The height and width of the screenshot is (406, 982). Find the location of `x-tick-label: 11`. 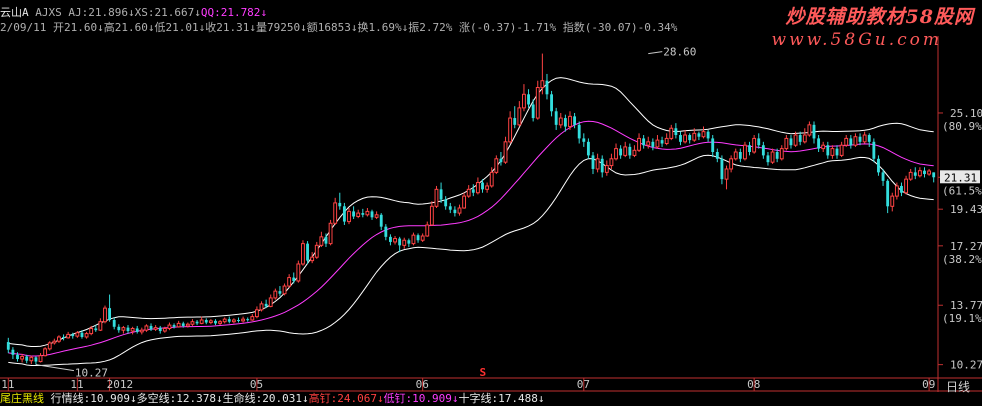

x-tick-label: 11 is located at coordinates (76, 384).